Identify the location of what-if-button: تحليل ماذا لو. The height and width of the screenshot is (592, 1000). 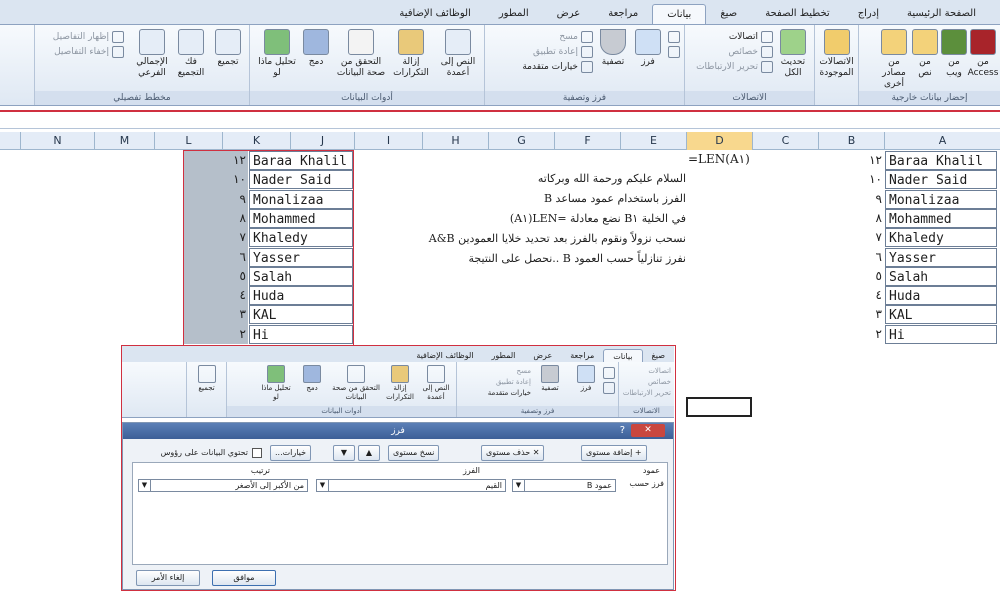
(277, 54).